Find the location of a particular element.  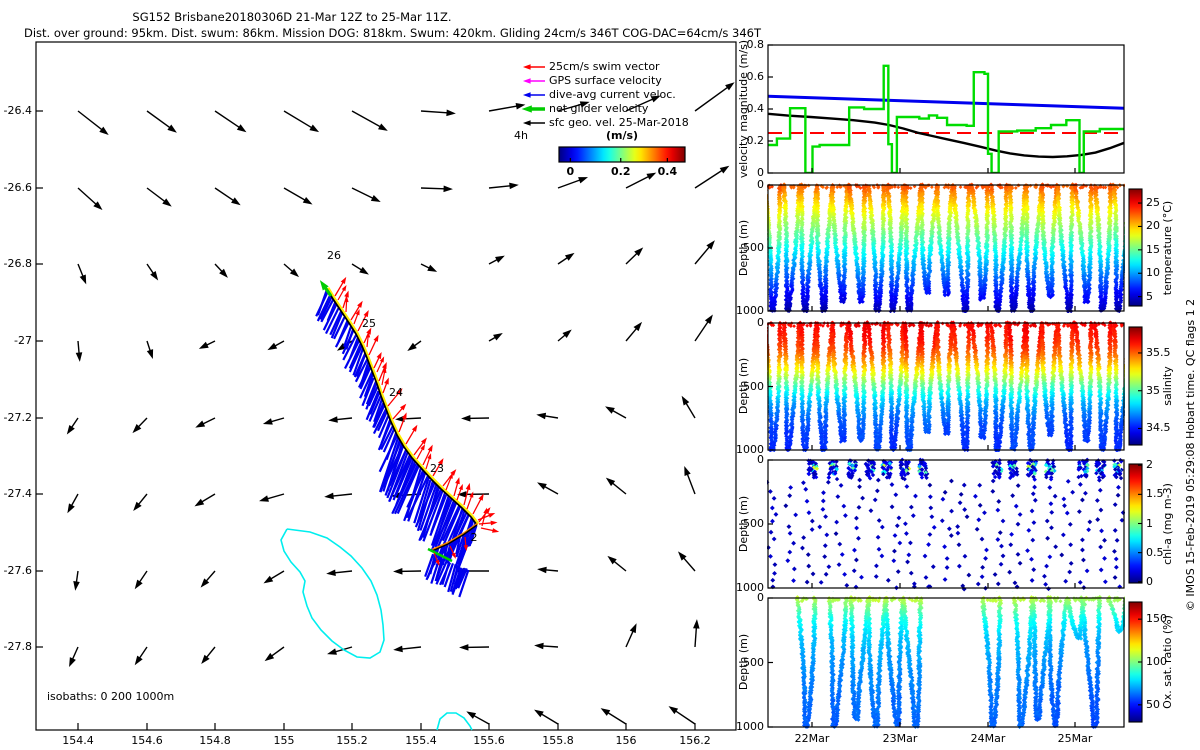

chl-colorbar-tick-label: 0.5 is located at coordinates (1155, 552).